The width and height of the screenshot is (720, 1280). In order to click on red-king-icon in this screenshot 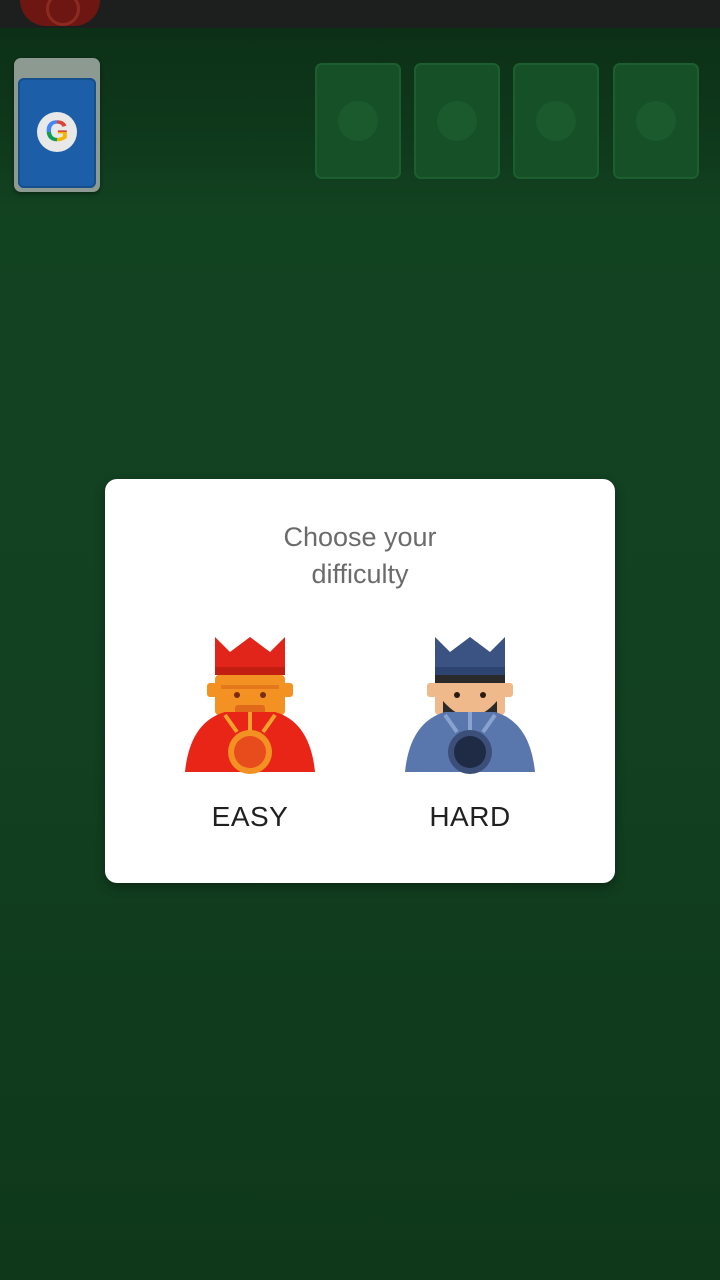, I will do `click(250, 705)`.